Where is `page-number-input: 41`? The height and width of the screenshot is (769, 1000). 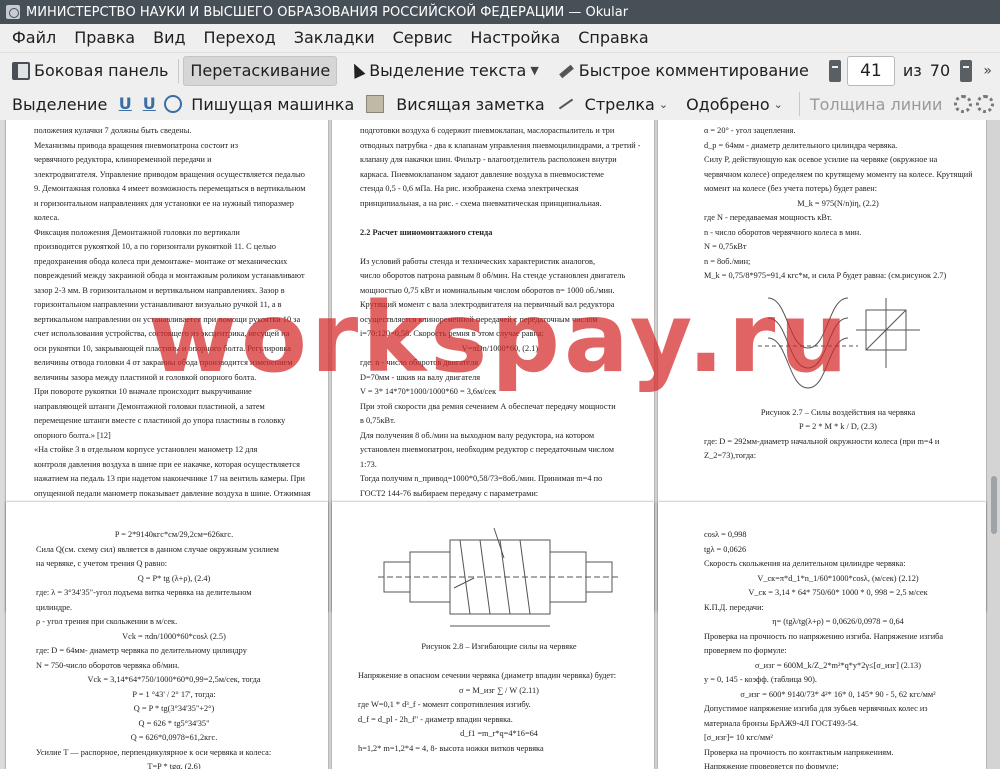 page-number-input: 41 is located at coordinates (870, 70).